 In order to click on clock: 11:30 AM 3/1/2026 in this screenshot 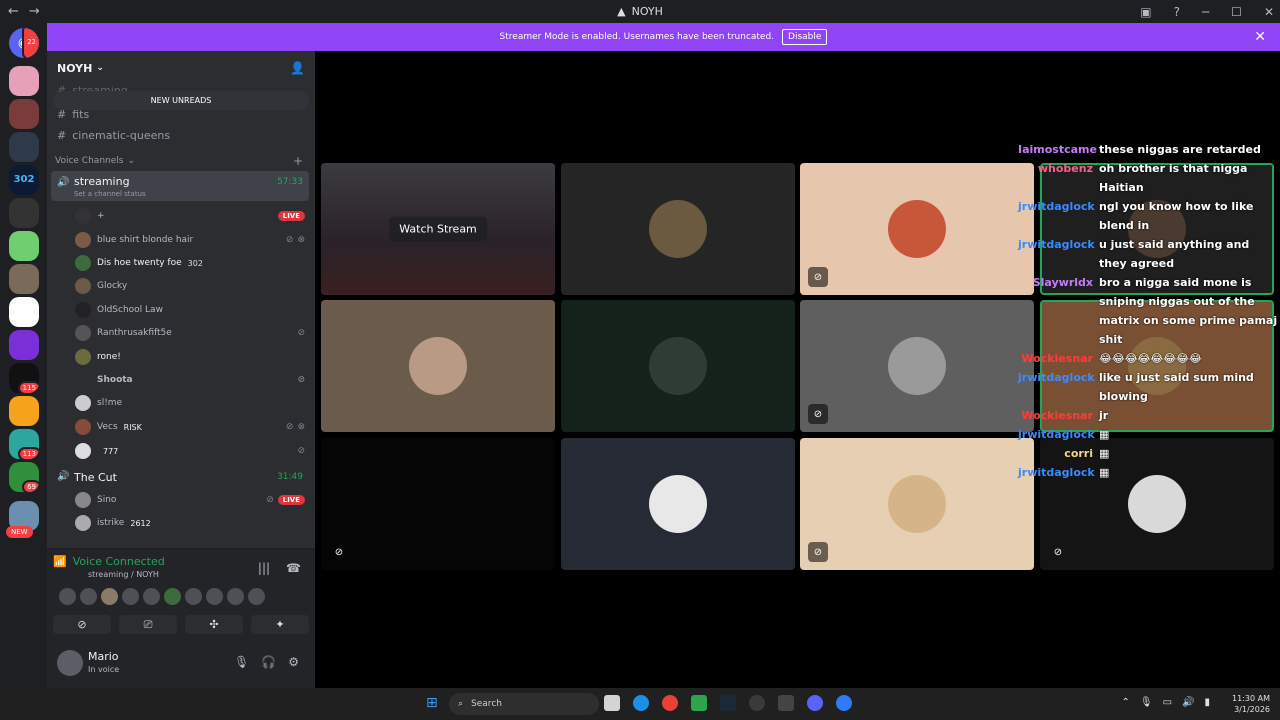, I will do `click(1251, 704)`.